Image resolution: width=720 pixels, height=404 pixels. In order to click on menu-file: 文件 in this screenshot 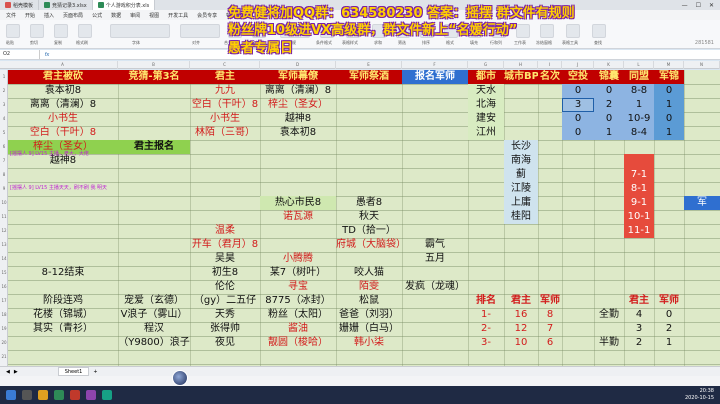, I will do `click(11, 15)`.